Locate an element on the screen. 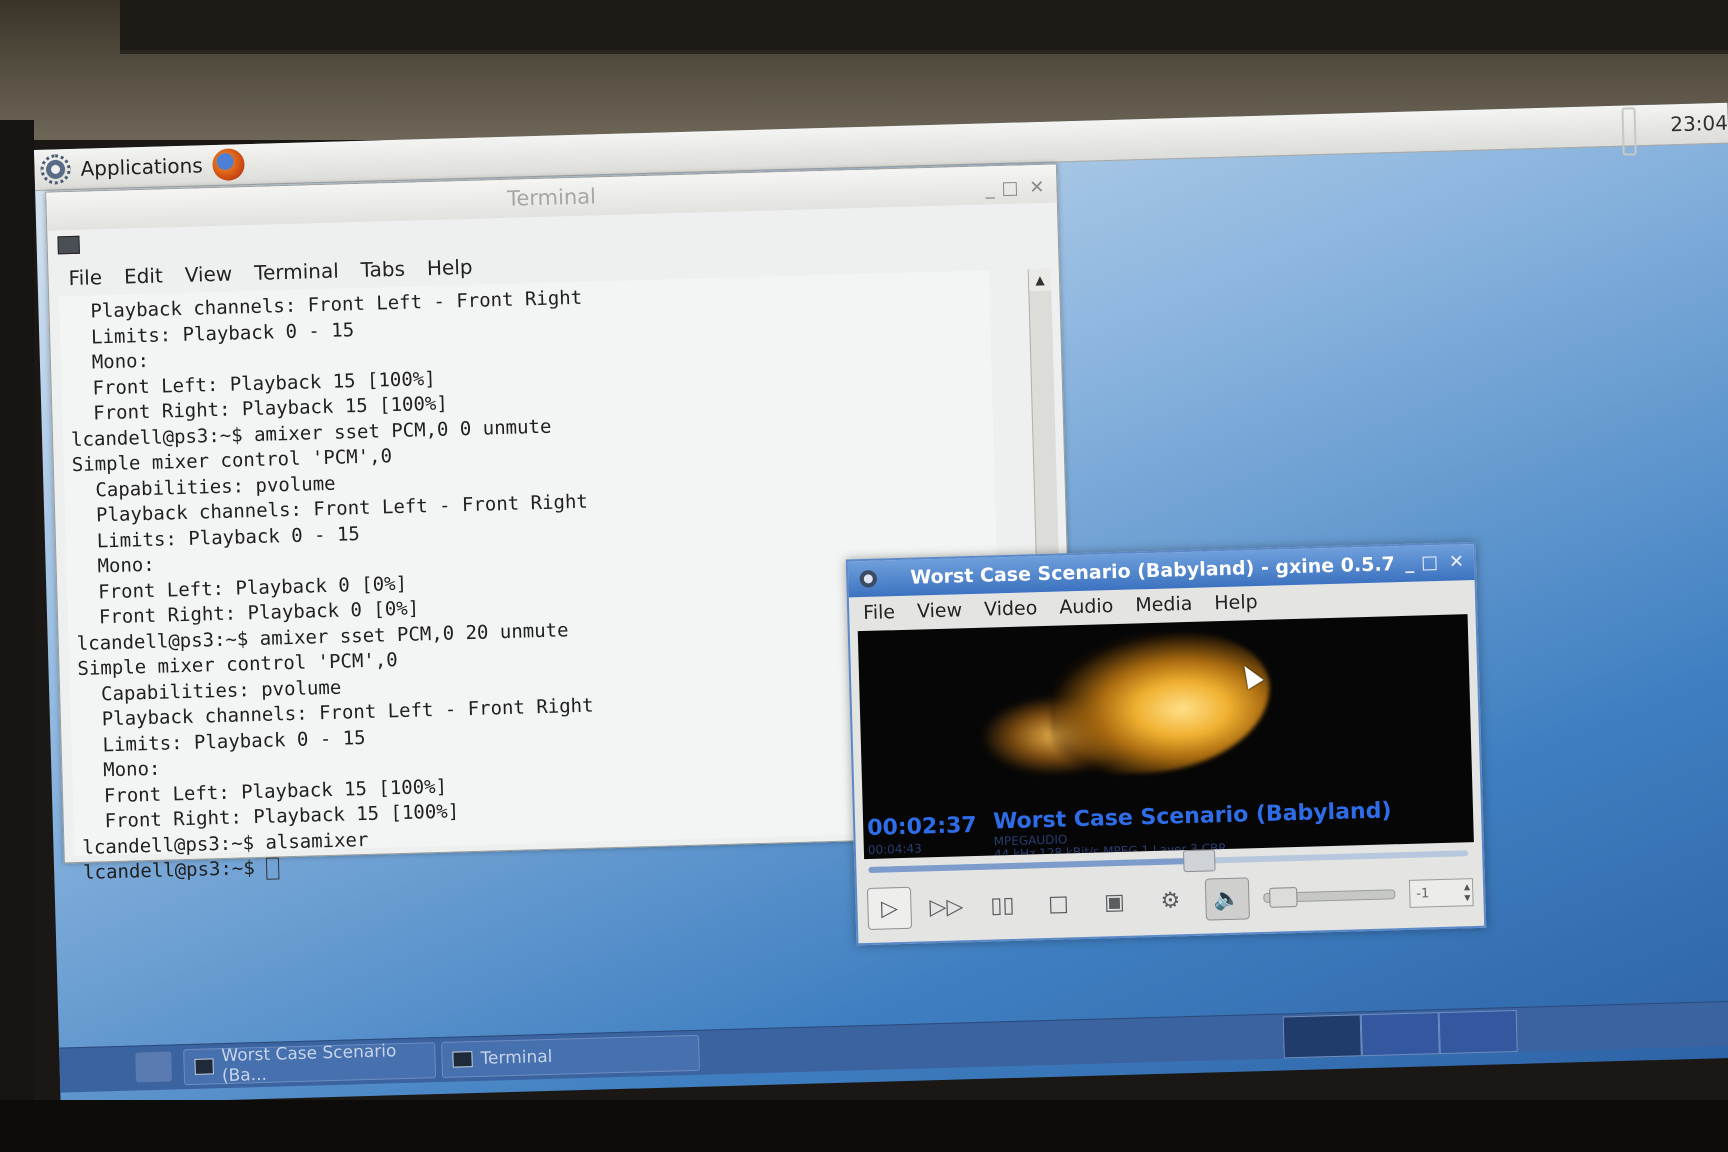 The height and width of the screenshot is (1152, 1728). pause-icon: ▯▯ is located at coordinates (1002, 905).